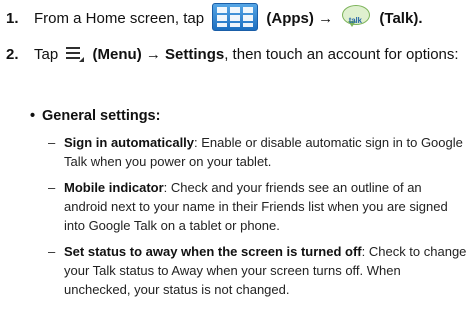 Image resolution: width=474 pixels, height=325 pixels. What do you see at coordinates (114, 187) in the screenshot?
I see `item-title: Mobile indicator` at bounding box center [114, 187].